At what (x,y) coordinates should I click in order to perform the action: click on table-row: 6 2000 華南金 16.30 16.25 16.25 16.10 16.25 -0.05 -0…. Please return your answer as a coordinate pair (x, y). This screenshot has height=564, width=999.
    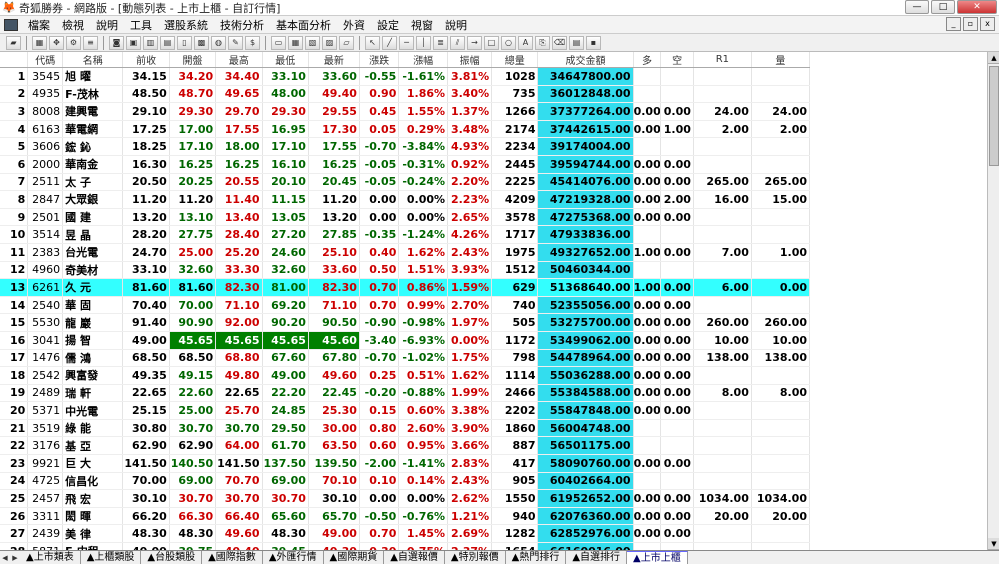
    Looking at the image, I should click on (405, 164).